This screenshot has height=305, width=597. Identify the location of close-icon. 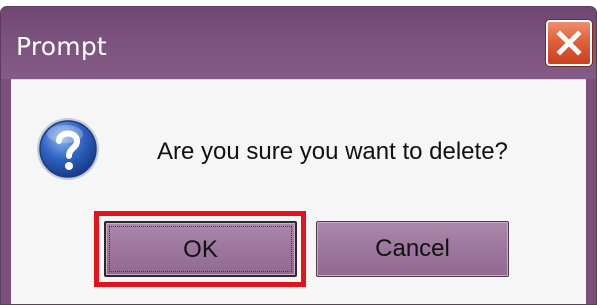
(569, 43).